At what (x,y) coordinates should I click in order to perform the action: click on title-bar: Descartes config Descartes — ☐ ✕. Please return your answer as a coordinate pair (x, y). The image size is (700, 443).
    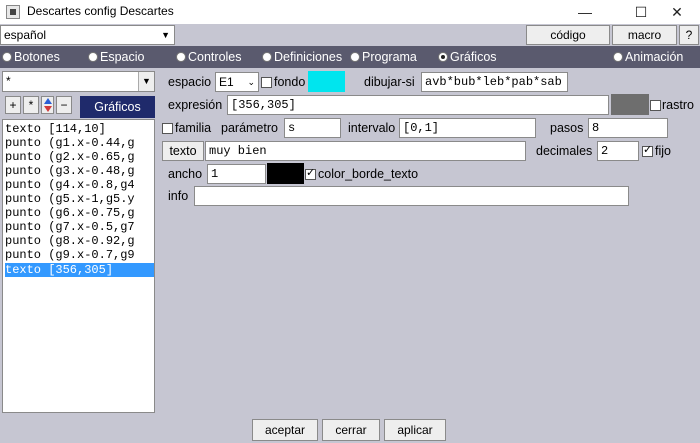
    Looking at the image, I should click on (350, 12).